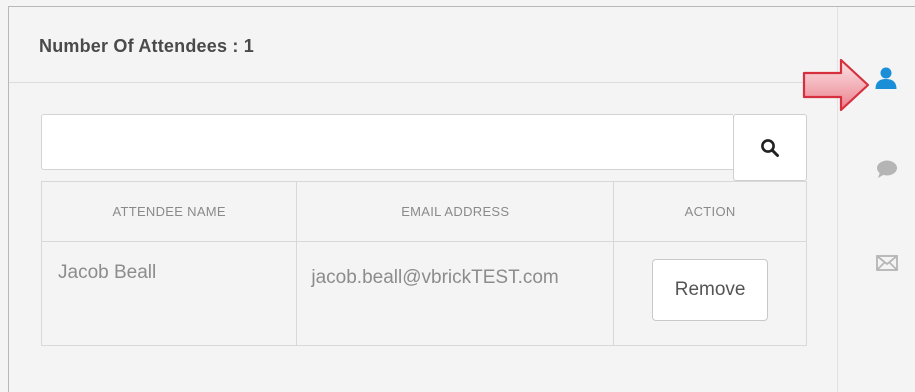 Image resolution: width=915 pixels, height=392 pixels. What do you see at coordinates (387, 142) in the screenshot?
I see `search-input` at bounding box center [387, 142].